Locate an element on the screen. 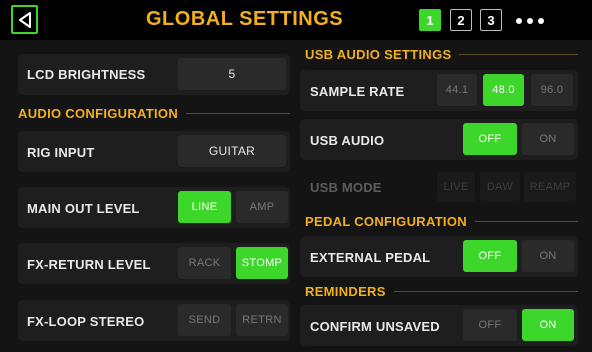  page-2-button: 2 is located at coordinates (461, 20).